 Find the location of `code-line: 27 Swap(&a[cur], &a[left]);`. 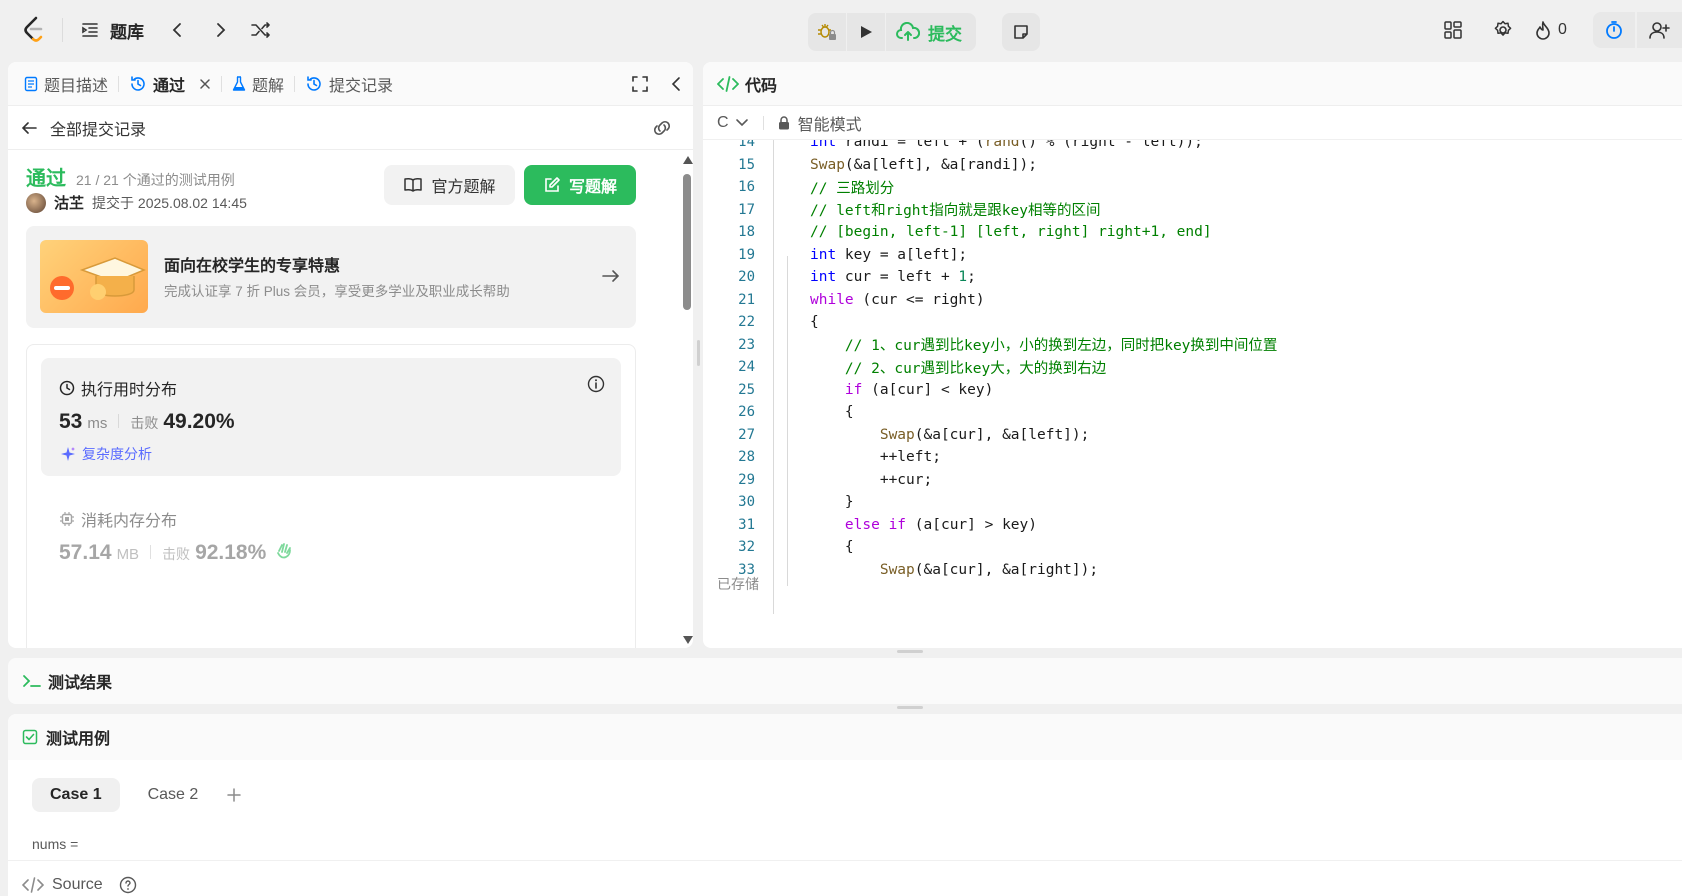

code-line: 27 Swap(&a[cur], &a[left]); is located at coordinates (896, 435).